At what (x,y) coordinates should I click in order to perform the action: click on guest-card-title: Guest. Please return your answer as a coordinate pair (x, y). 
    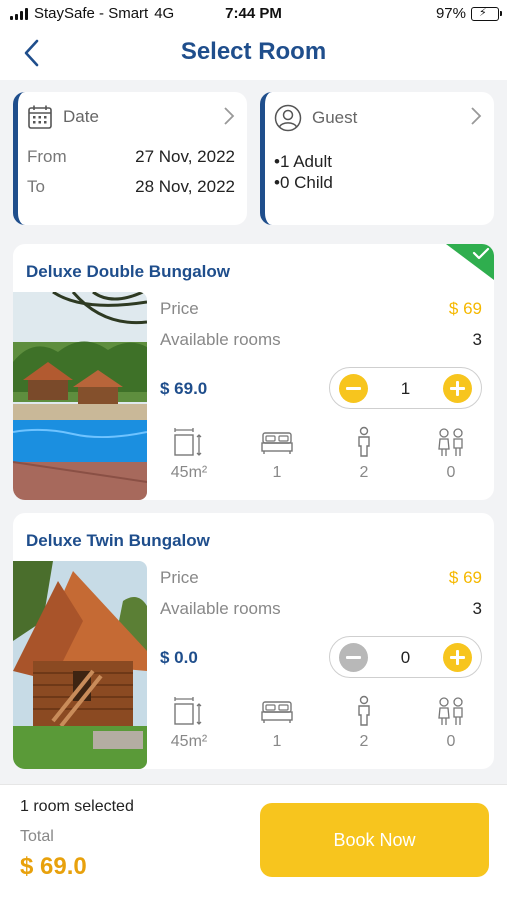
    Looking at the image, I should click on (335, 117).